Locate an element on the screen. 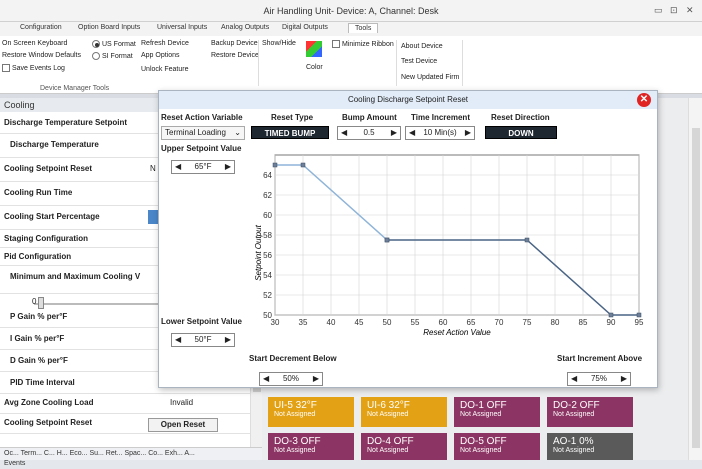  x-axis-label: Reset Action Value is located at coordinates (457, 332).